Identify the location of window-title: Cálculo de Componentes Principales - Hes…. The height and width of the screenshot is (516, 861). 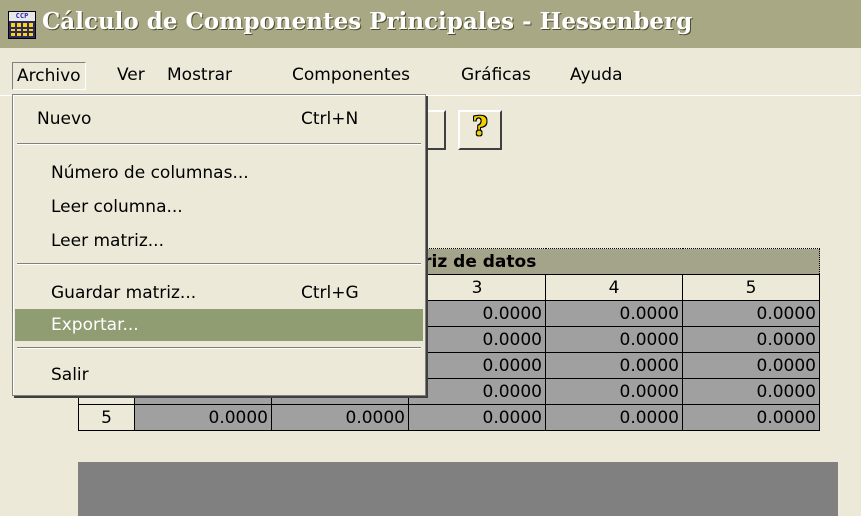
(367, 21).